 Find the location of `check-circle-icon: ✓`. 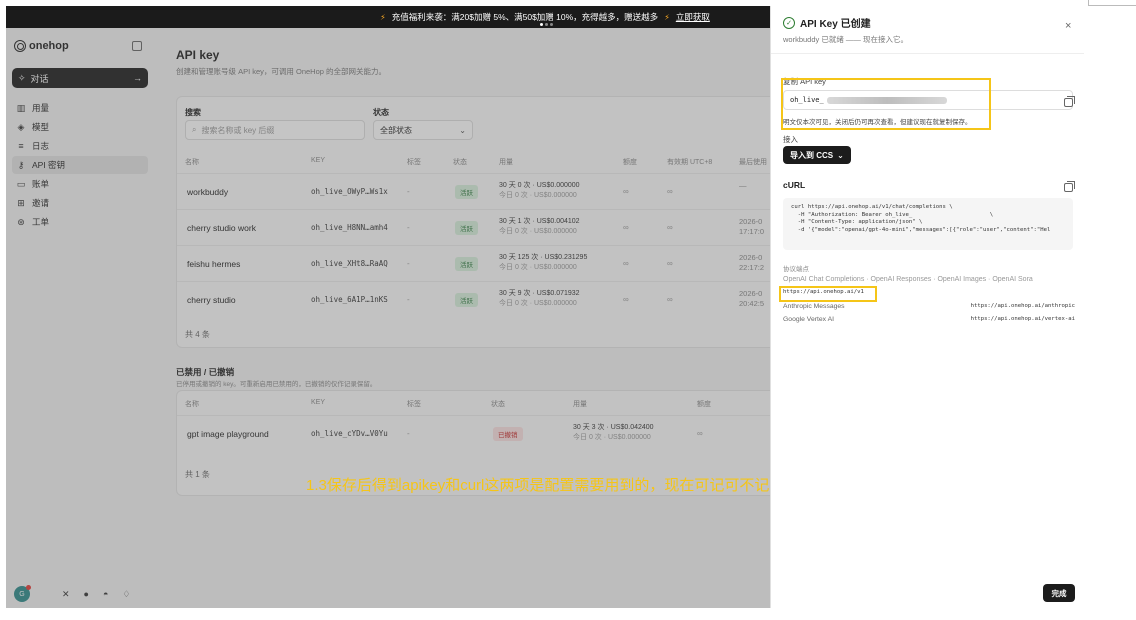

check-circle-icon: ✓ is located at coordinates (789, 22).